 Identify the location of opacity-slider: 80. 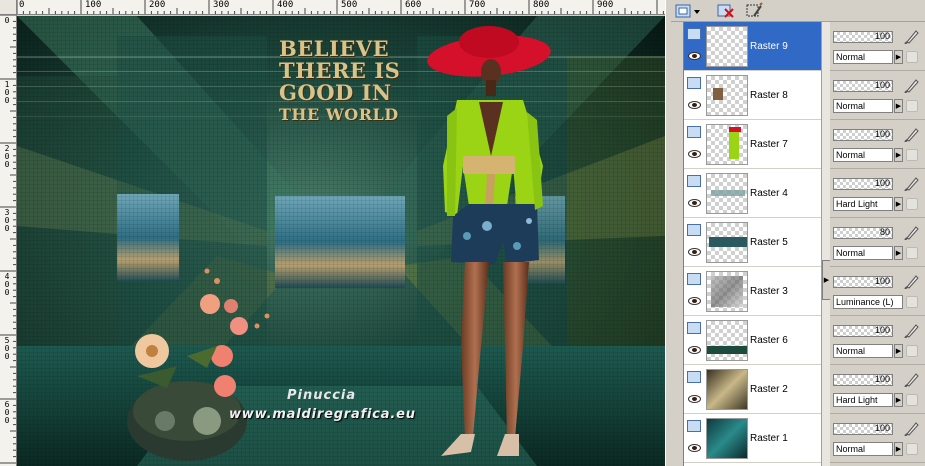
(863, 233).